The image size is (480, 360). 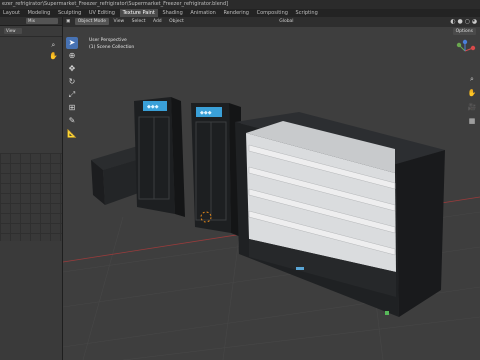 What do you see at coordinates (102, 13) in the screenshot?
I see `tab-uv-editing: UV Editing` at bounding box center [102, 13].